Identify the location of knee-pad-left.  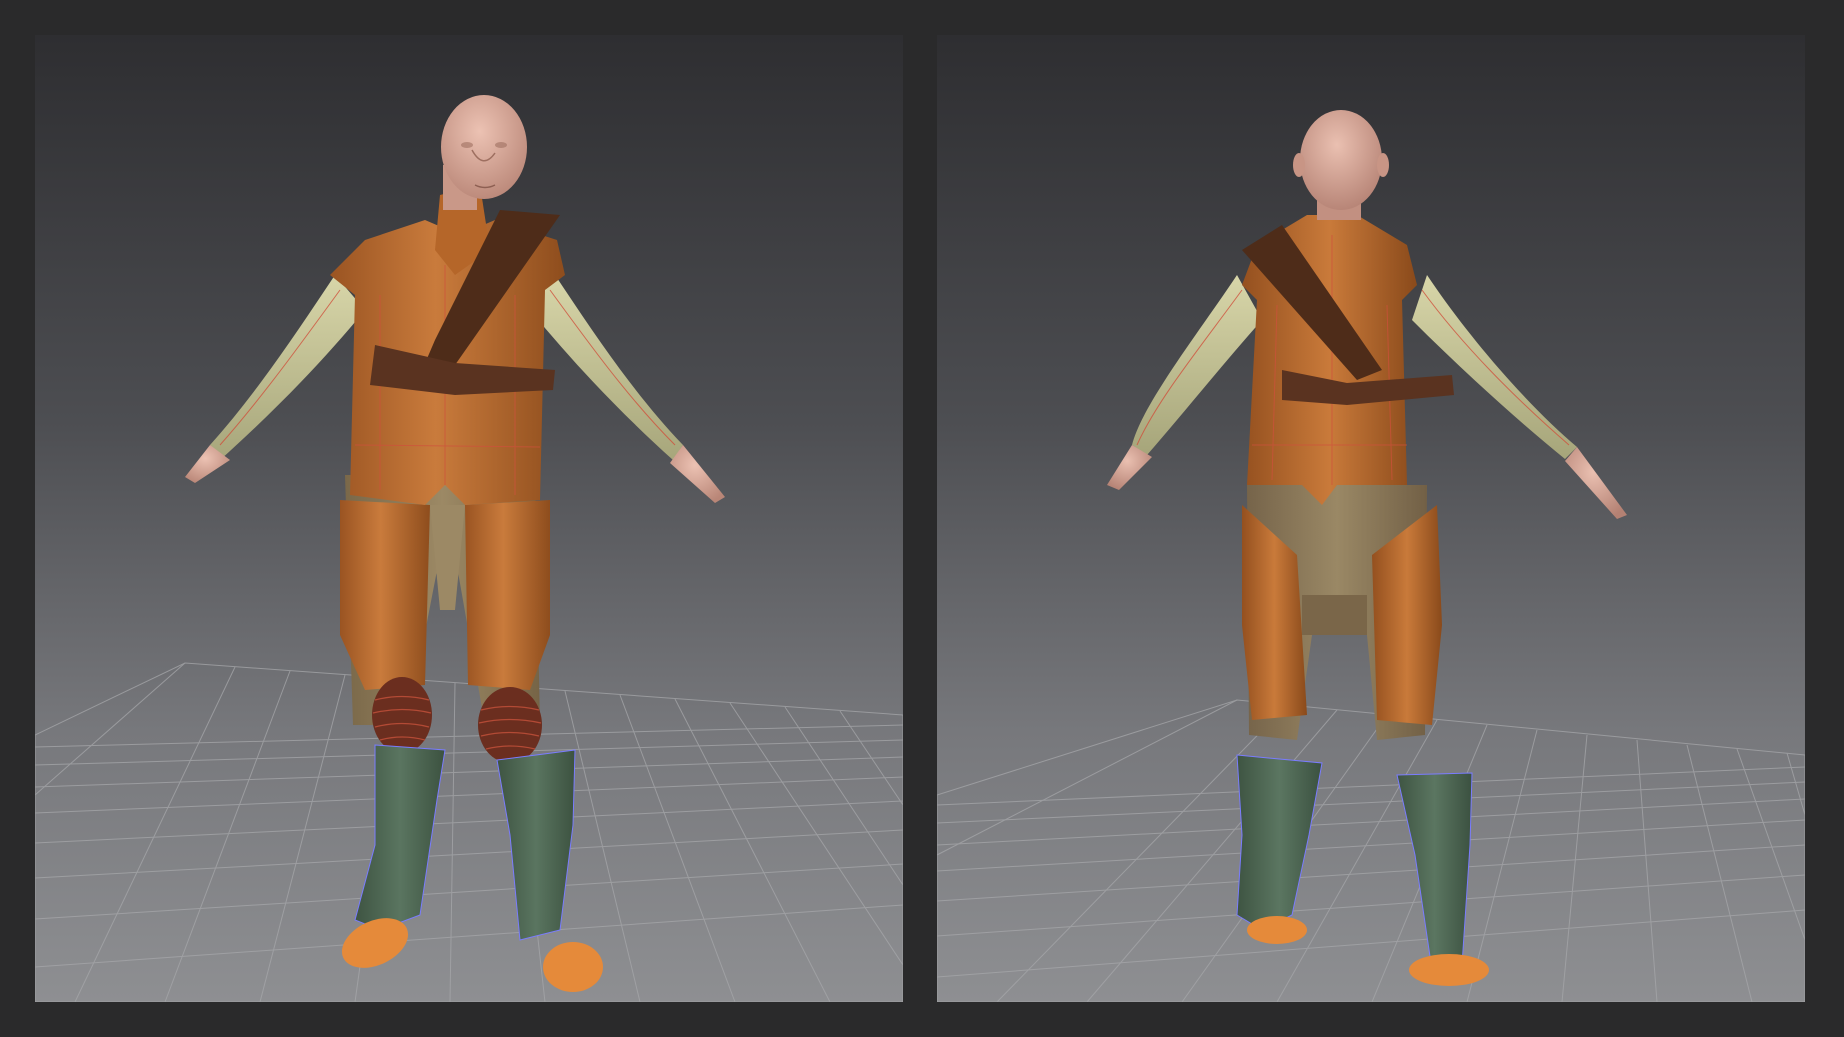
(510, 725).